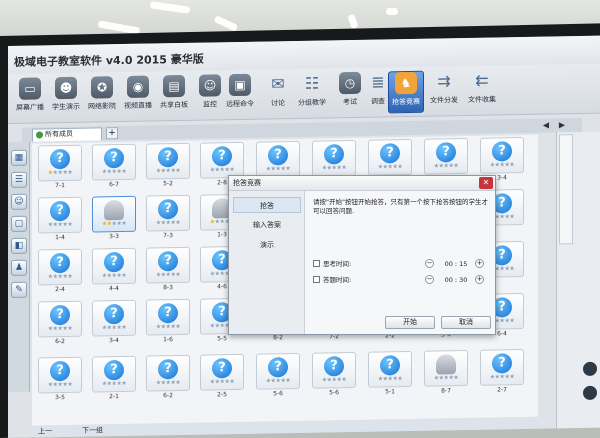 The height and width of the screenshot is (438, 600). Describe the element at coordinates (466, 322) in the screenshot. I see `cancel-button: 取消` at that location.